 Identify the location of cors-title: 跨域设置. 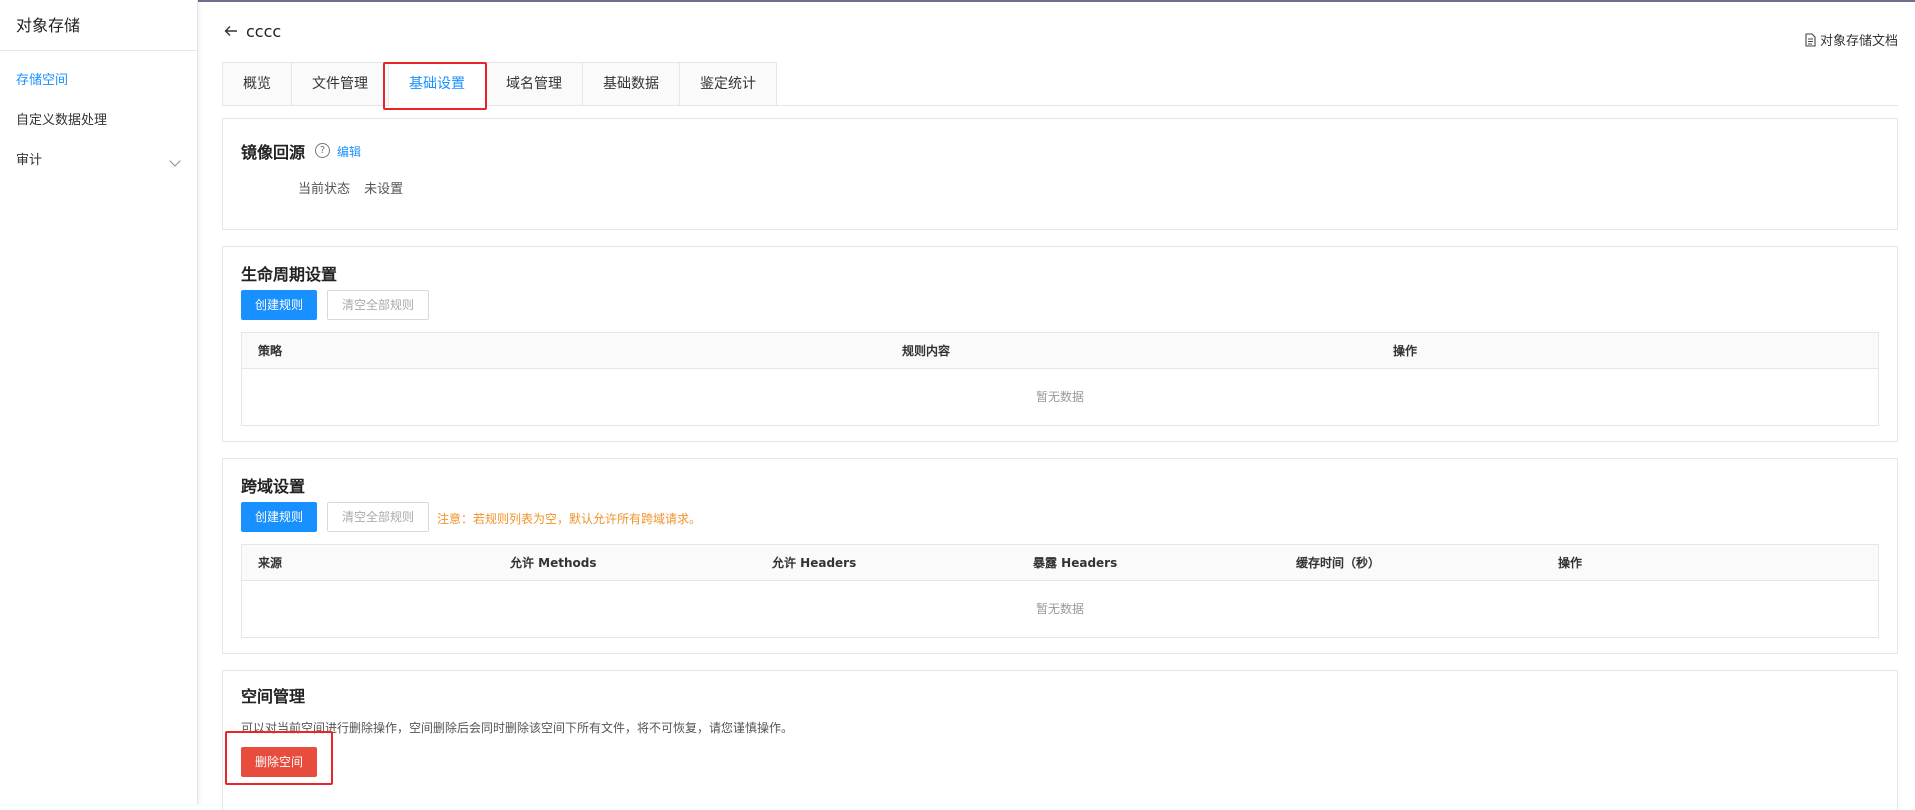
(273, 486).